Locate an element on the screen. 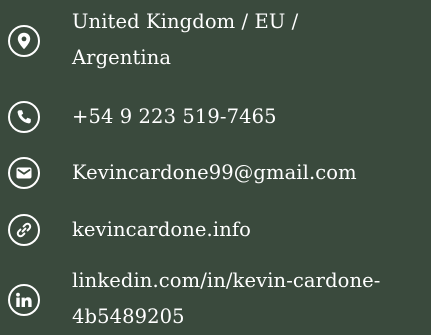  email-text: Kevincardone99@gmail.com is located at coordinates (214, 173).